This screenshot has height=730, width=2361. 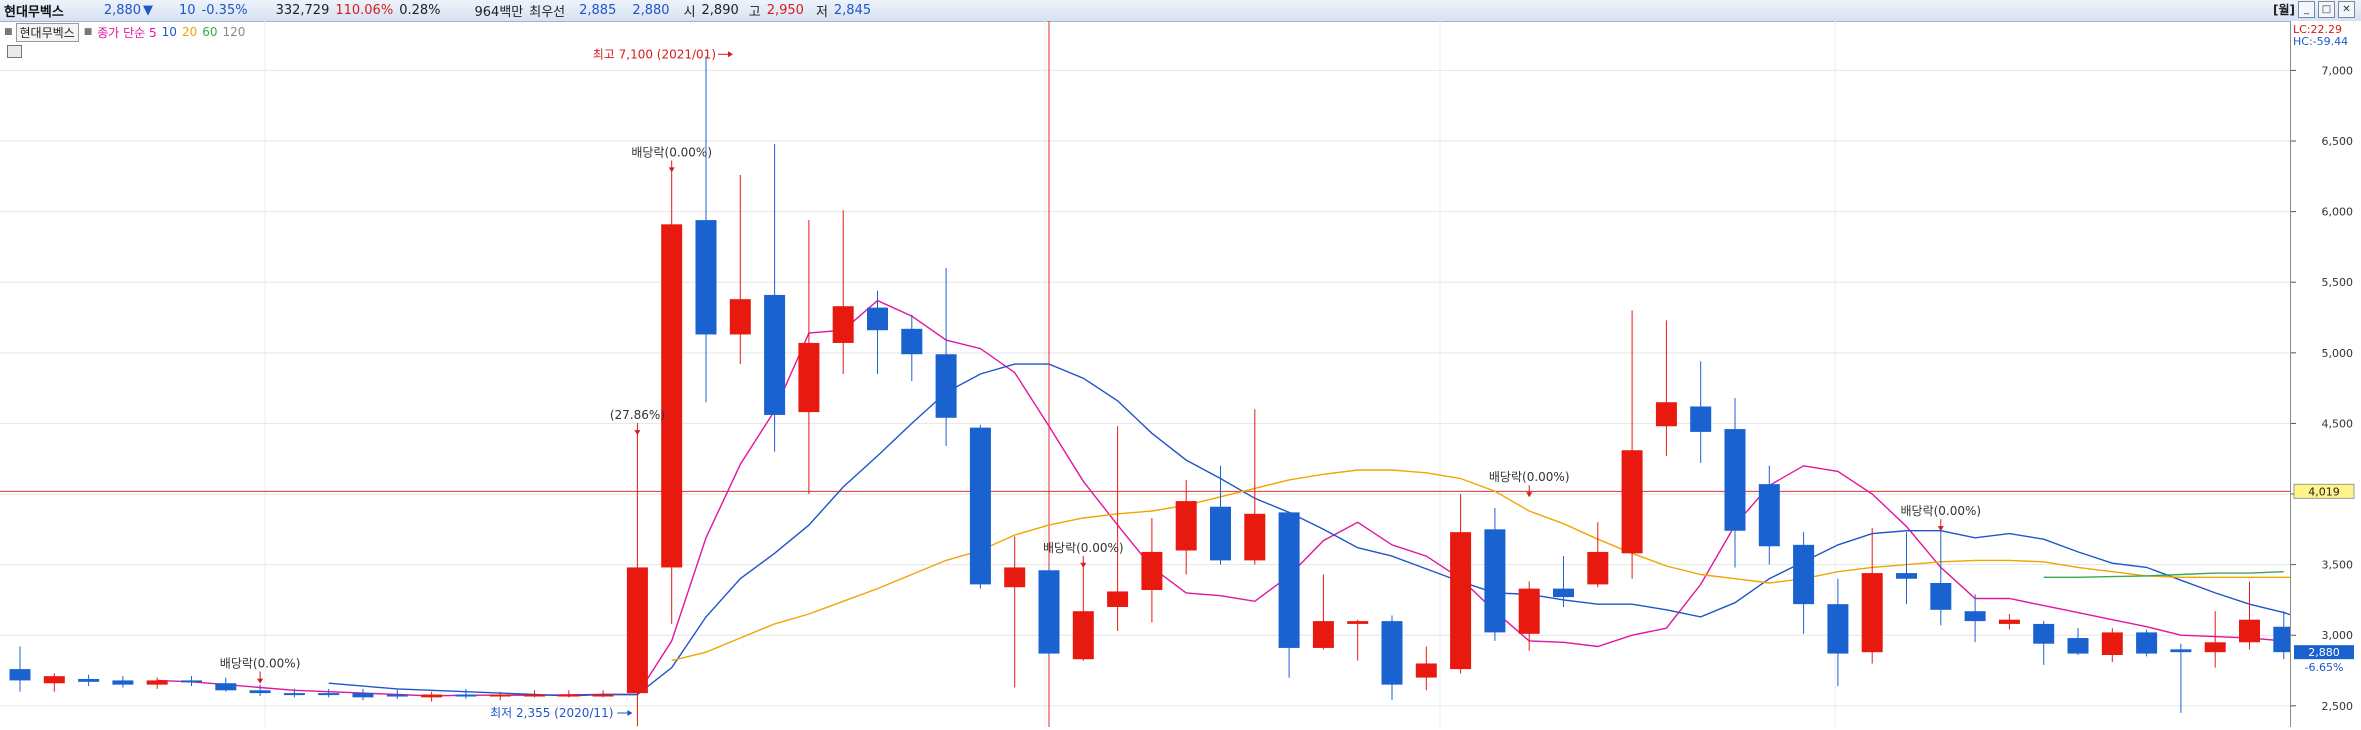 What do you see at coordinates (47, 32) in the screenshot?
I see `legend-symbol-tag: 현대무벡스` at bounding box center [47, 32].